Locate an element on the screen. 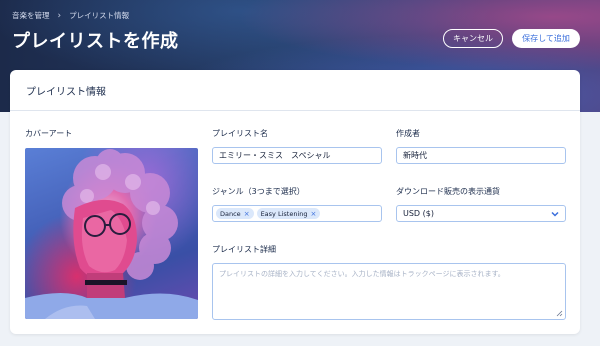  genre-label: ジャンル（3つまで選択） is located at coordinates (258, 191).